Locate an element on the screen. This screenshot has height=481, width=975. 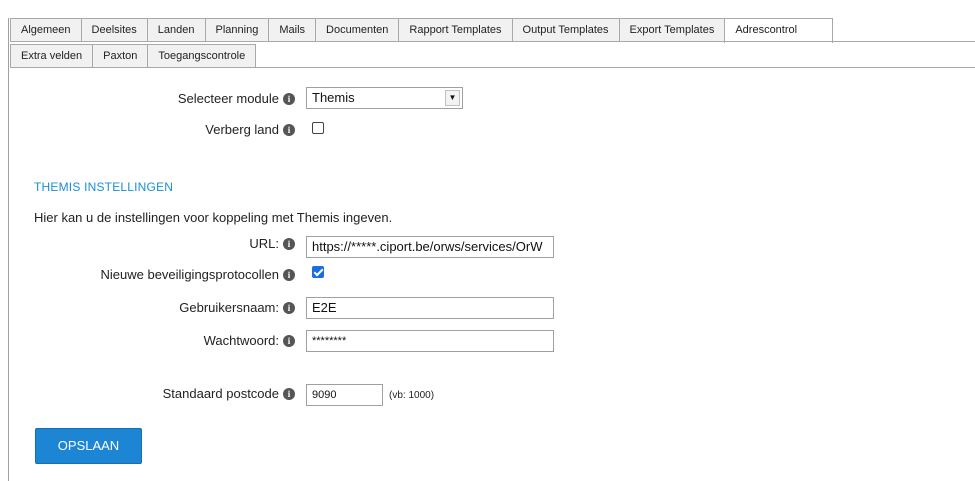
module-label-text: Selecteer module is located at coordinates (228, 98).